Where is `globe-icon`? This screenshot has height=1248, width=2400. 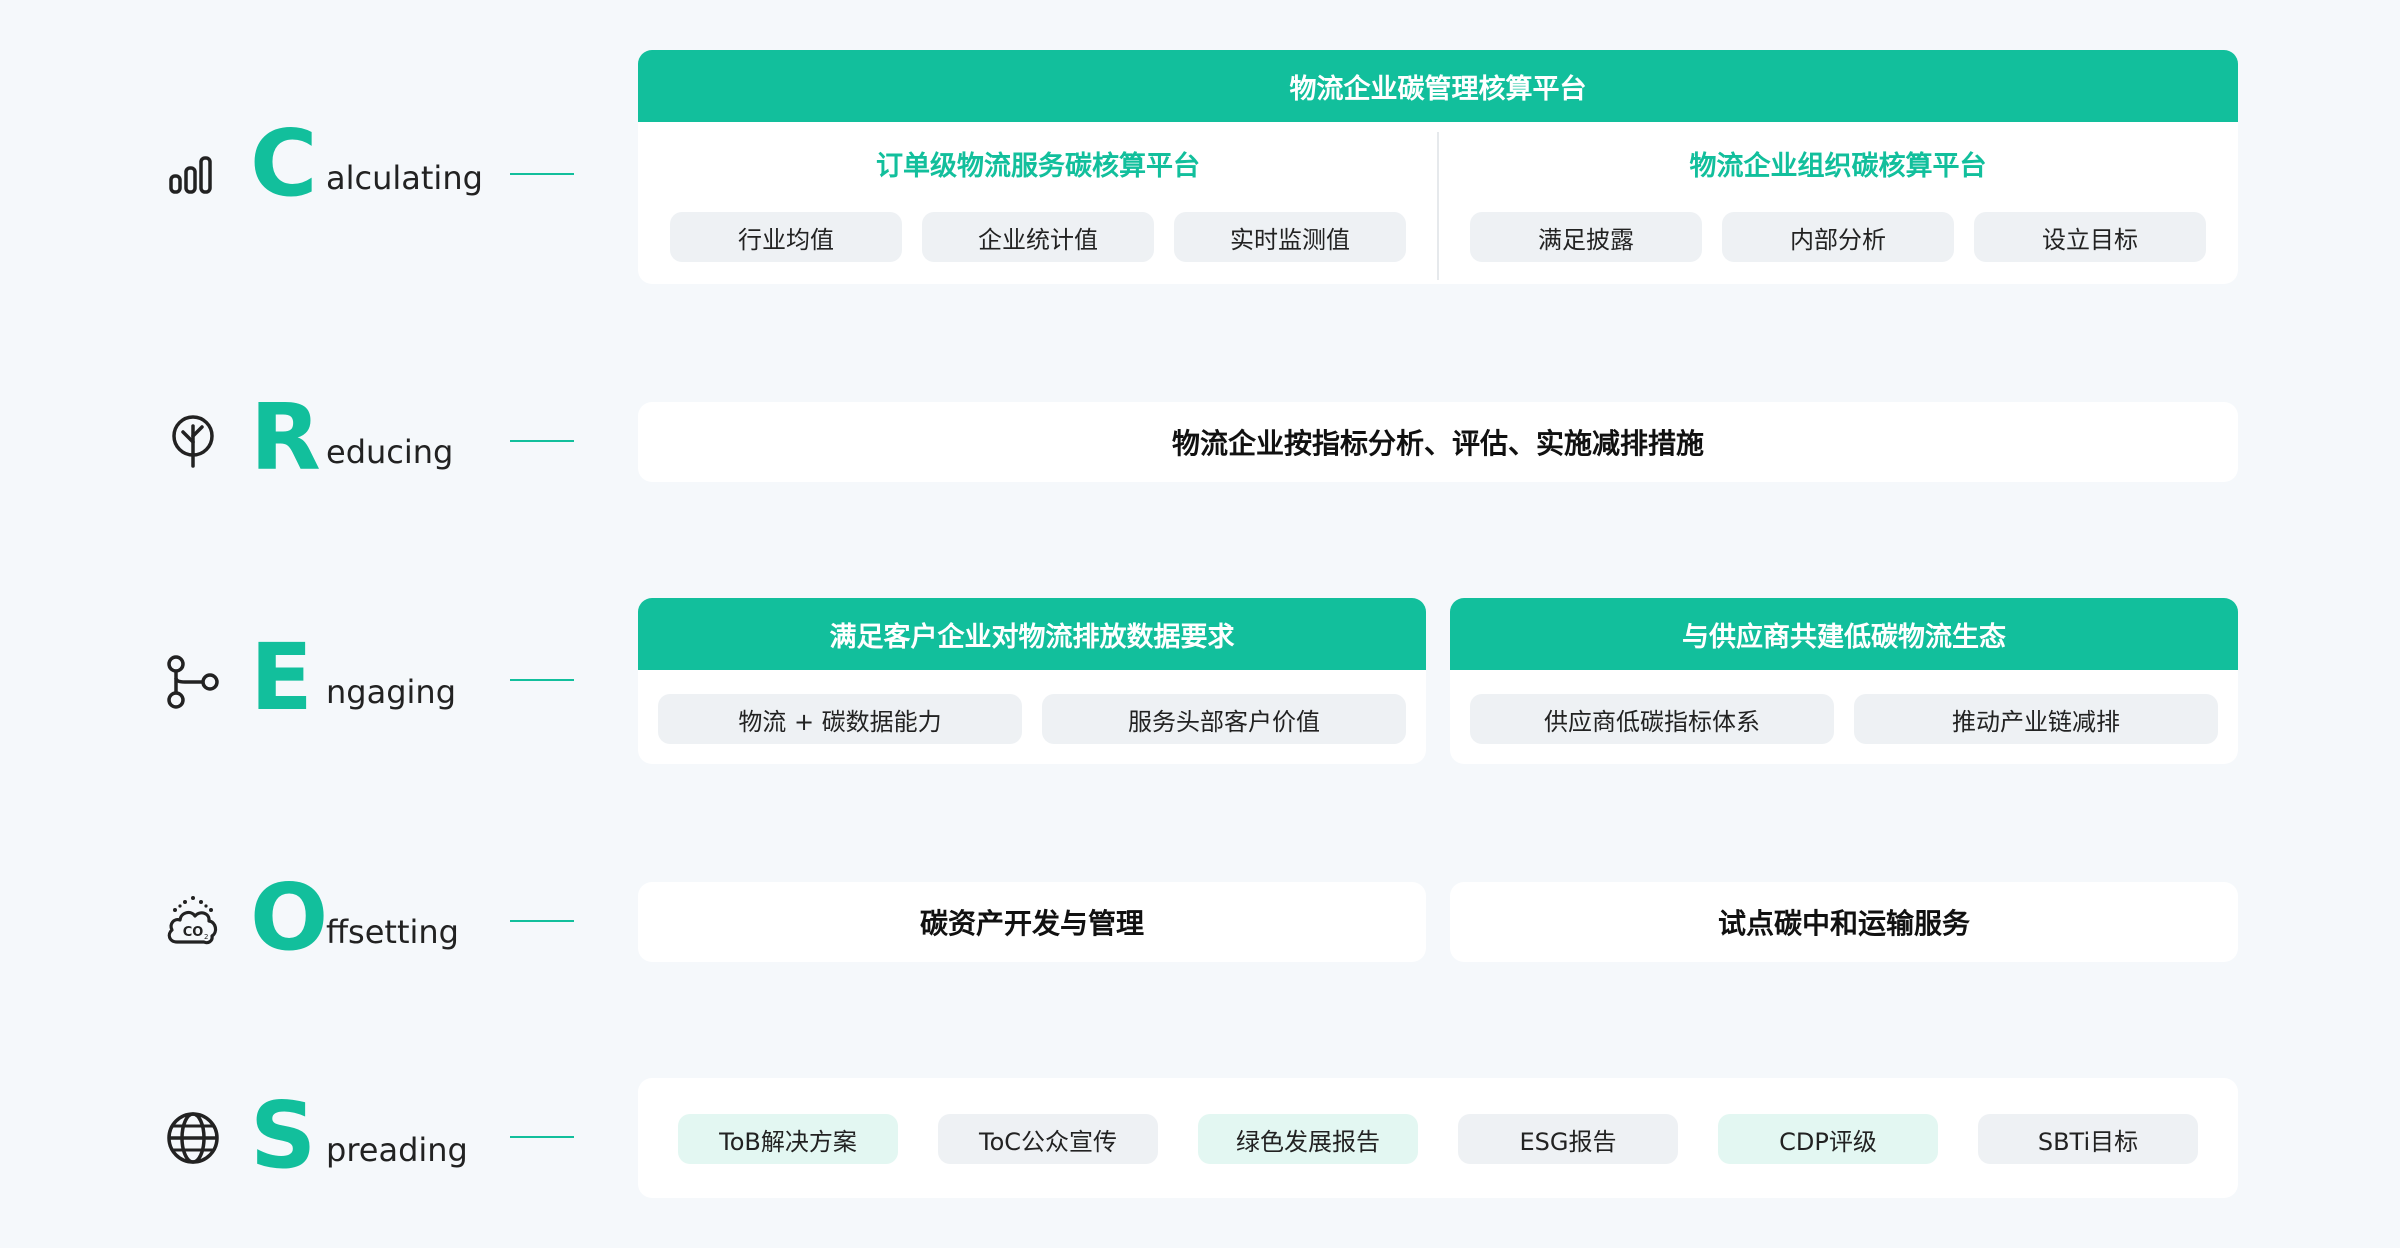
globe-icon is located at coordinates (193, 1138).